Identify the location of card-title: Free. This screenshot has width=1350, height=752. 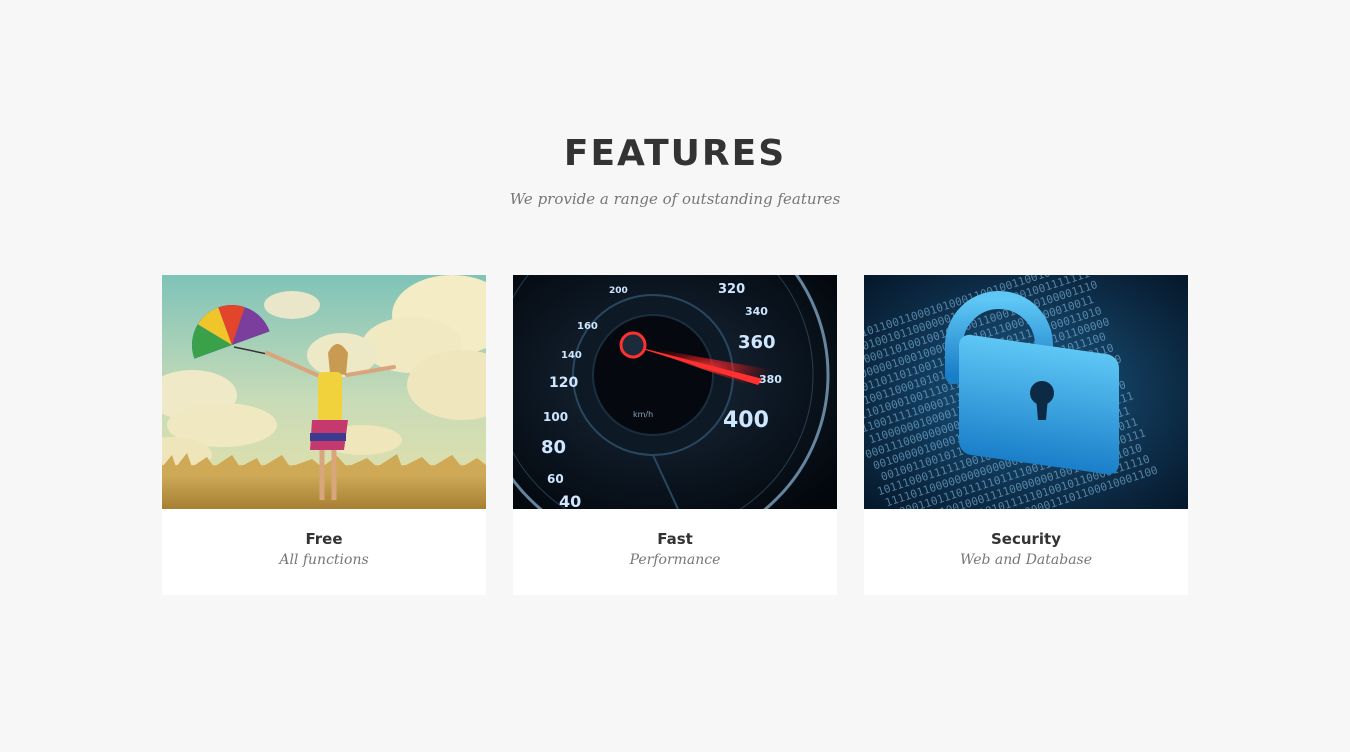
(324, 539).